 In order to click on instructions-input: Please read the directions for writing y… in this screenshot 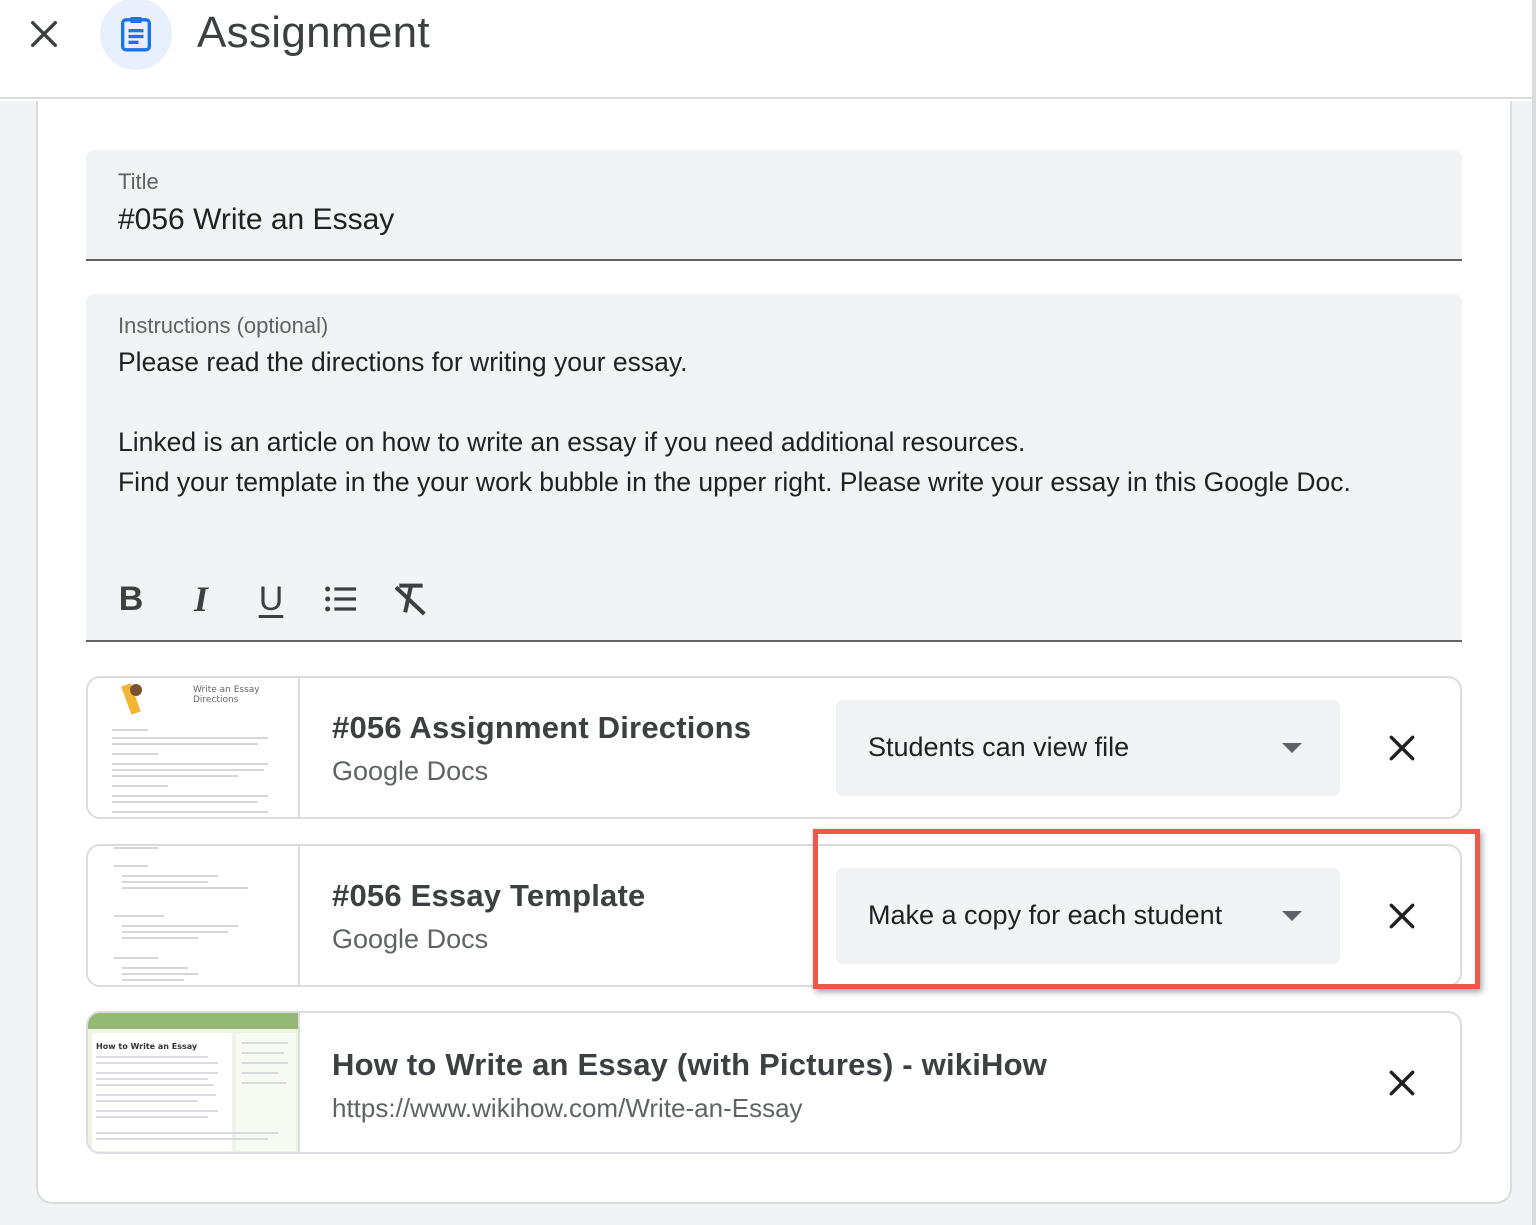, I will do `click(778, 422)`.